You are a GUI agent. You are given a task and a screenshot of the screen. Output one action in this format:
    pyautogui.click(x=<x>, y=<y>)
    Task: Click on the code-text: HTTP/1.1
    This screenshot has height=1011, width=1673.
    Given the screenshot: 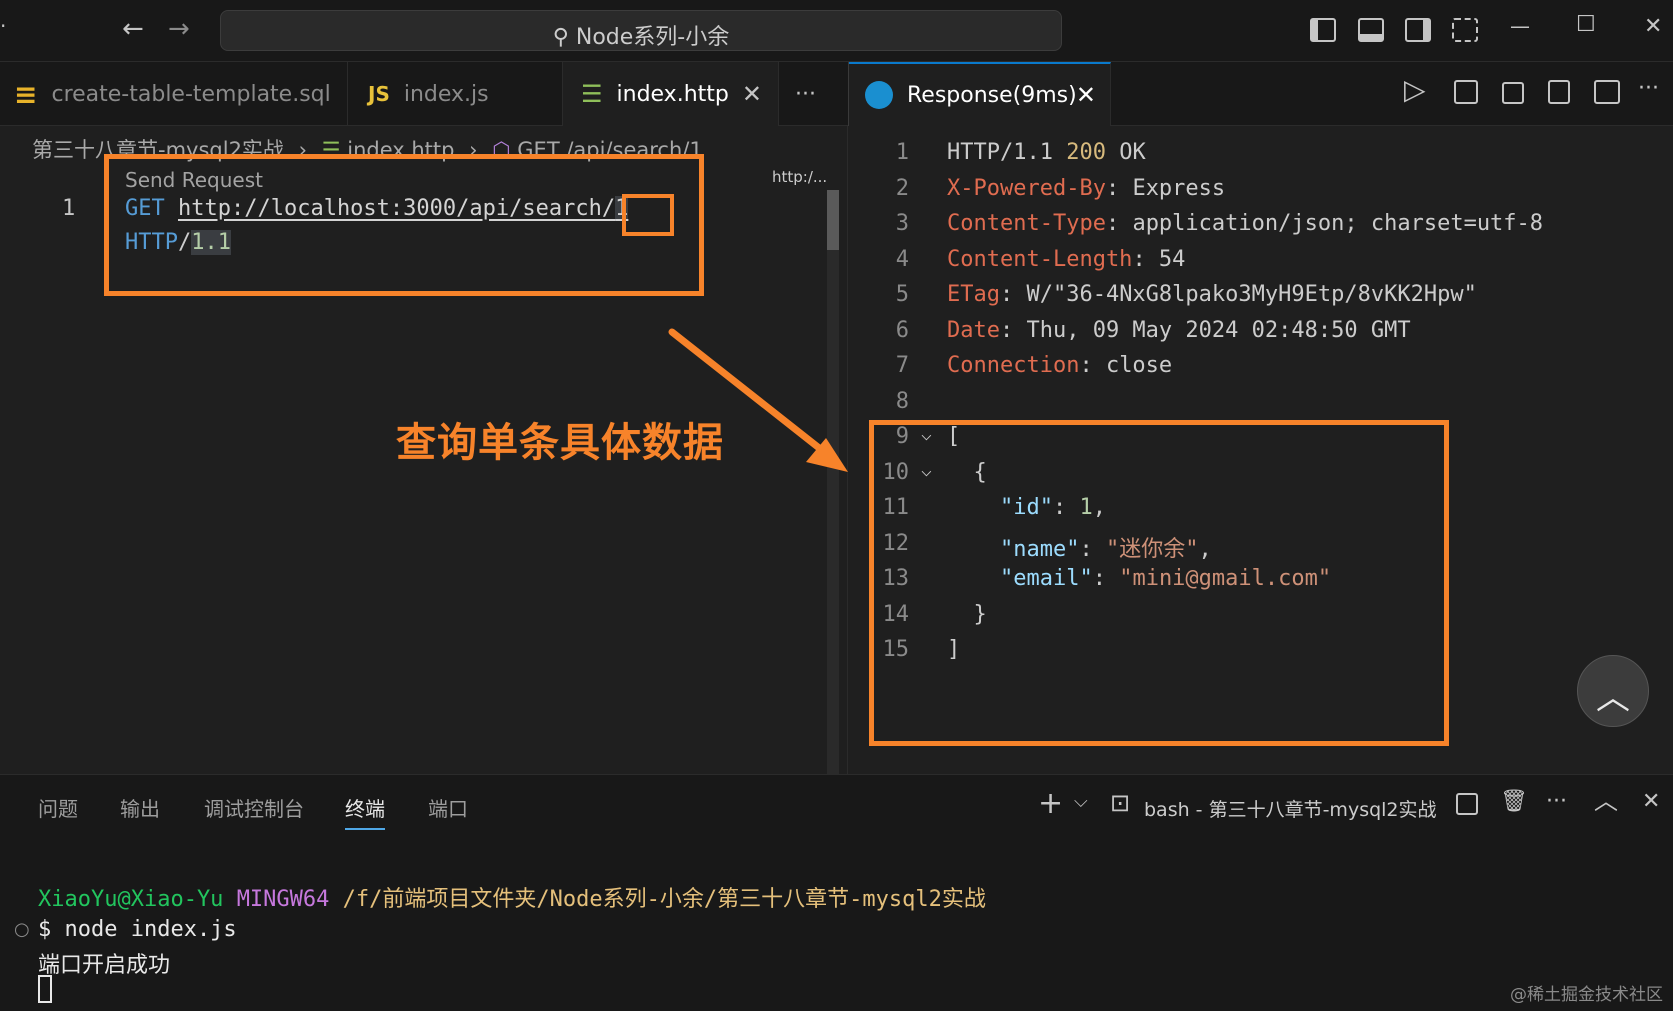 What is the action you would take?
    pyautogui.click(x=1007, y=152)
    